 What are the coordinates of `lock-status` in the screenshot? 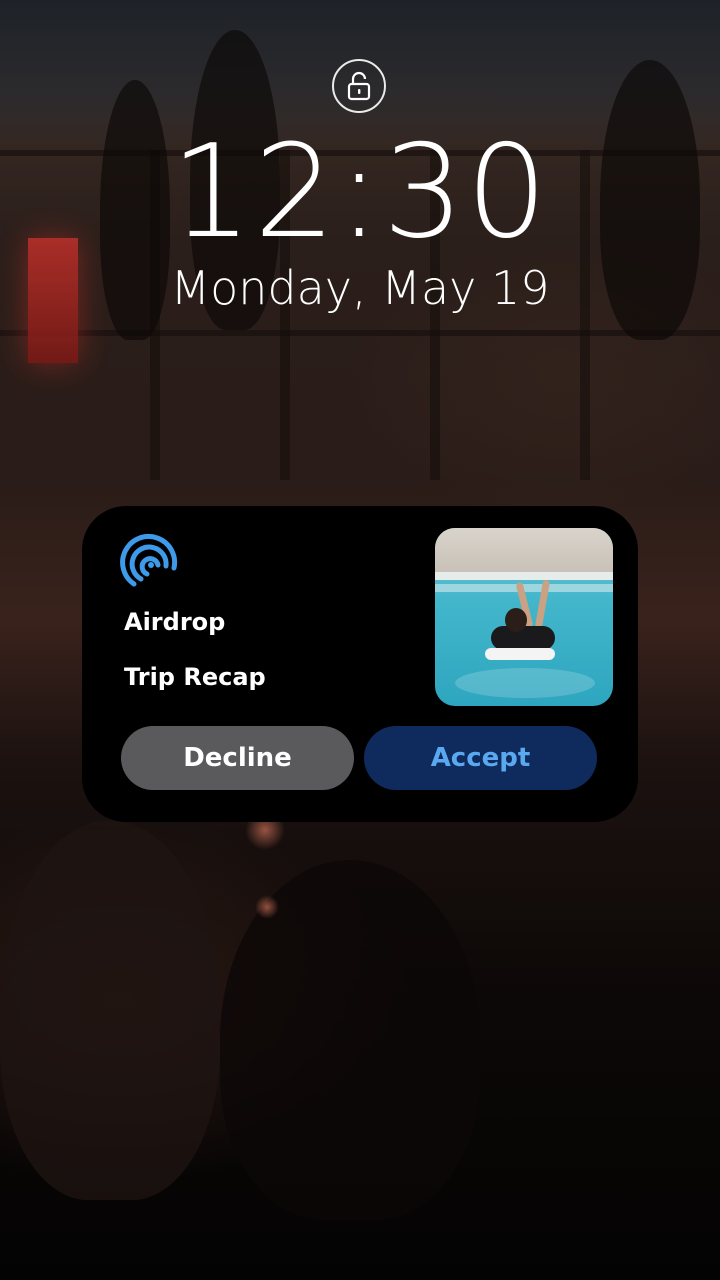 It's located at (359, 86).